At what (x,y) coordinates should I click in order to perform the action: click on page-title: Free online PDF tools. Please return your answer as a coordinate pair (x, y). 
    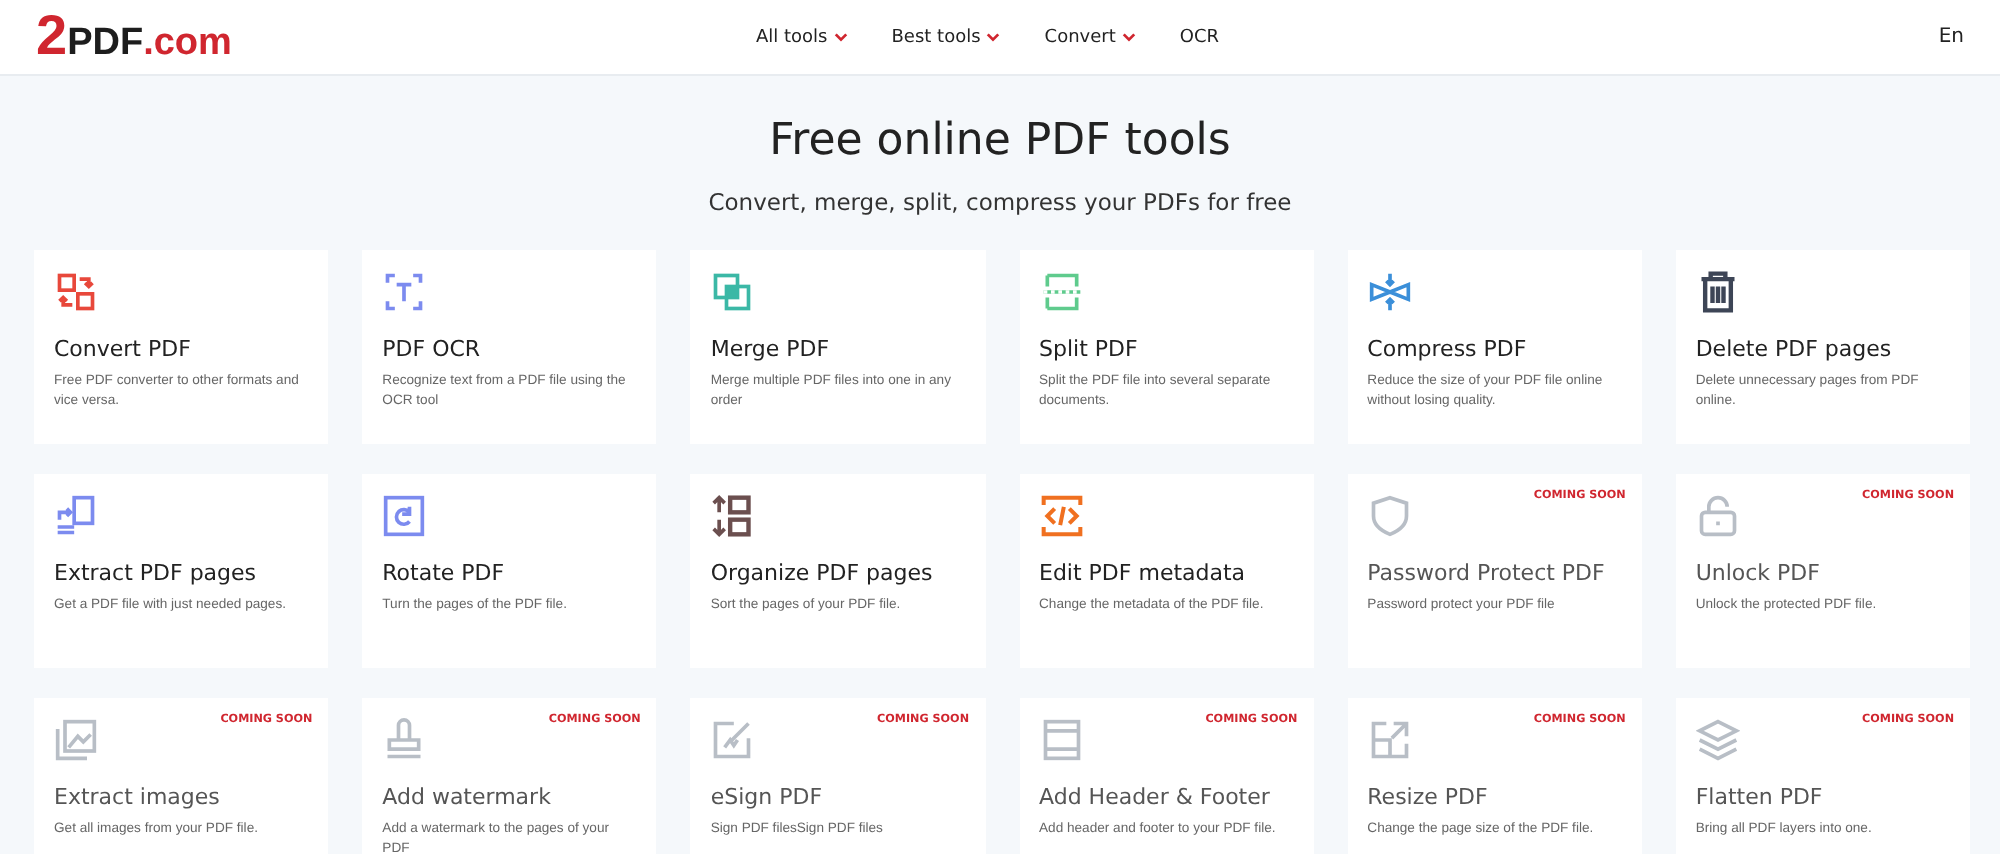
    Looking at the image, I should click on (1000, 141).